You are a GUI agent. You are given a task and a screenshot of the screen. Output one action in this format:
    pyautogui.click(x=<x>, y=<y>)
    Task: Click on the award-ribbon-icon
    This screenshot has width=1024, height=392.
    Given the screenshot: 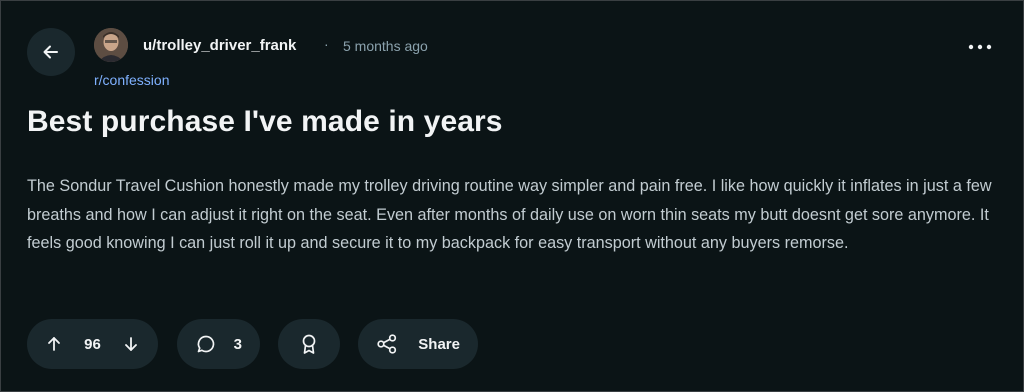 What is the action you would take?
    pyautogui.click(x=309, y=344)
    